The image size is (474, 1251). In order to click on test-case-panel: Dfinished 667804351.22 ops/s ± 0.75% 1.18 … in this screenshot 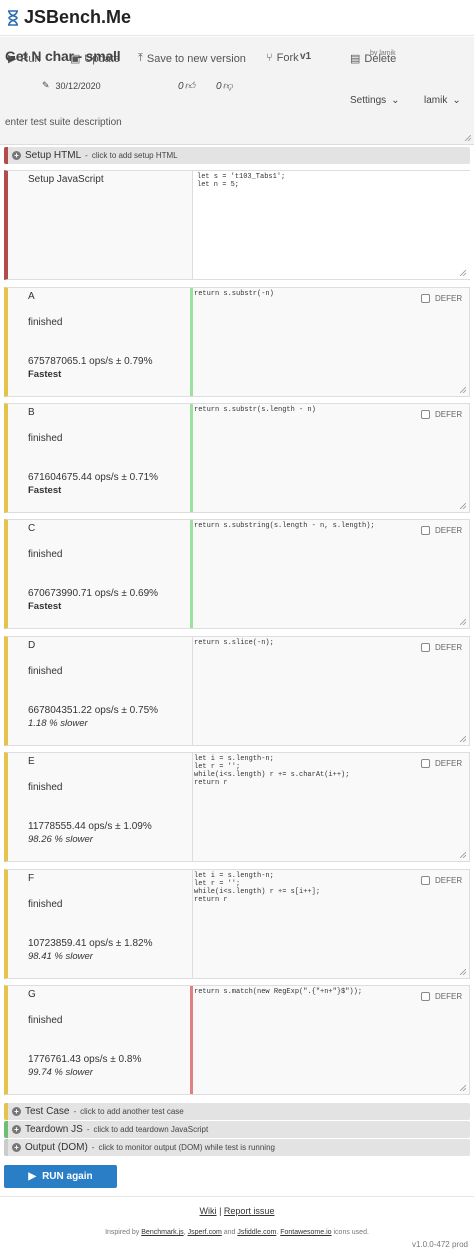, I will do `click(237, 691)`.